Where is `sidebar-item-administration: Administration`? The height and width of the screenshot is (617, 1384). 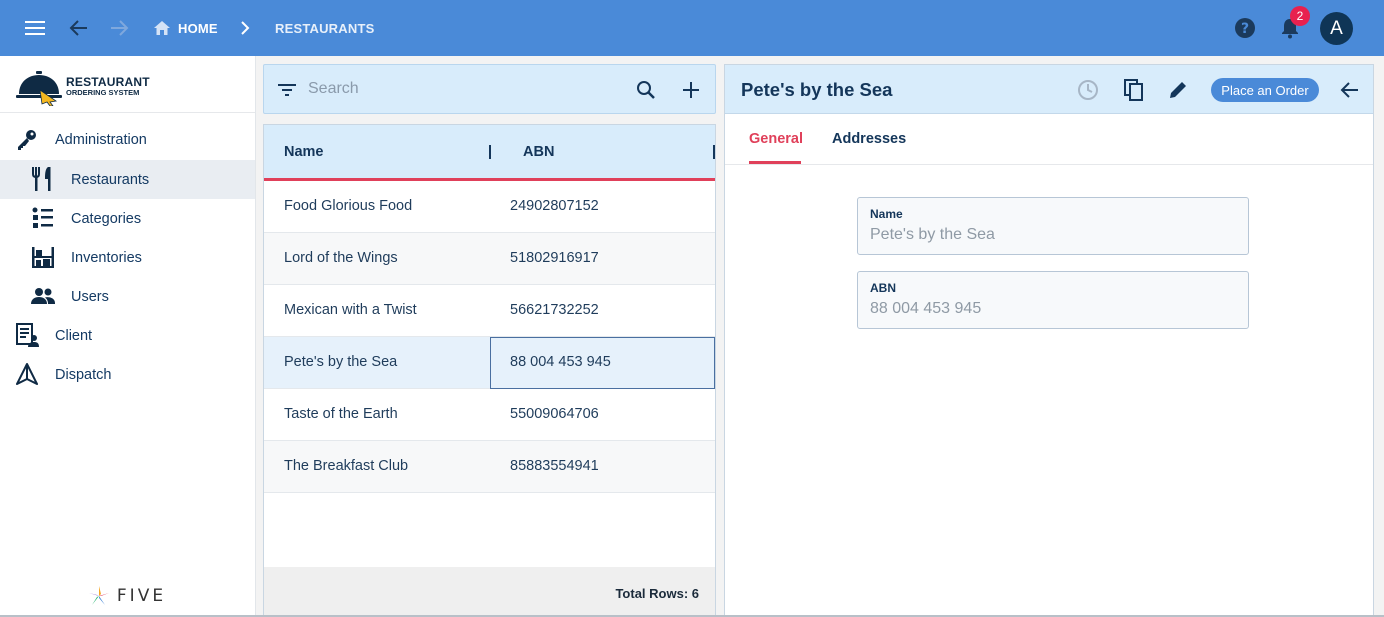
sidebar-item-administration: Administration is located at coordinates (127, 139).